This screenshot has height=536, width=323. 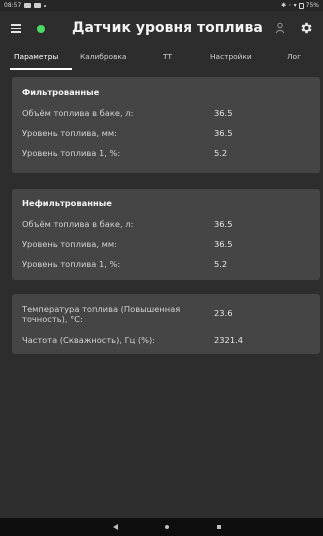 I want to click on system-nav-bar, so click(x=161, y=527).